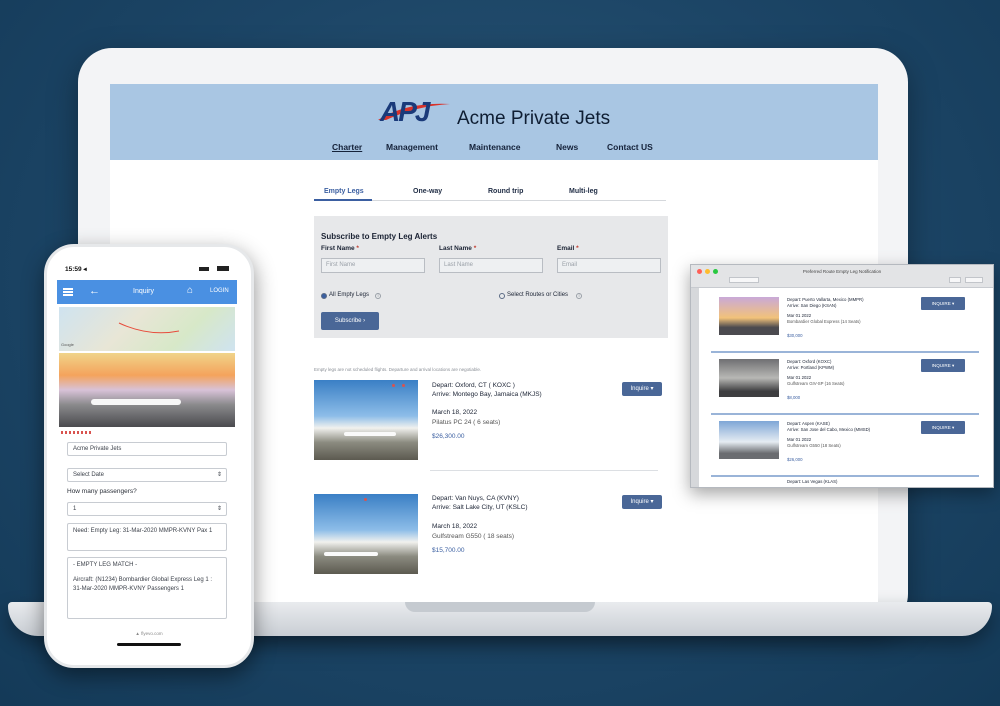 Image resolution: width=1000 pixels, height=706 pixels. I want to click on home-indicator, so click(149, 644).